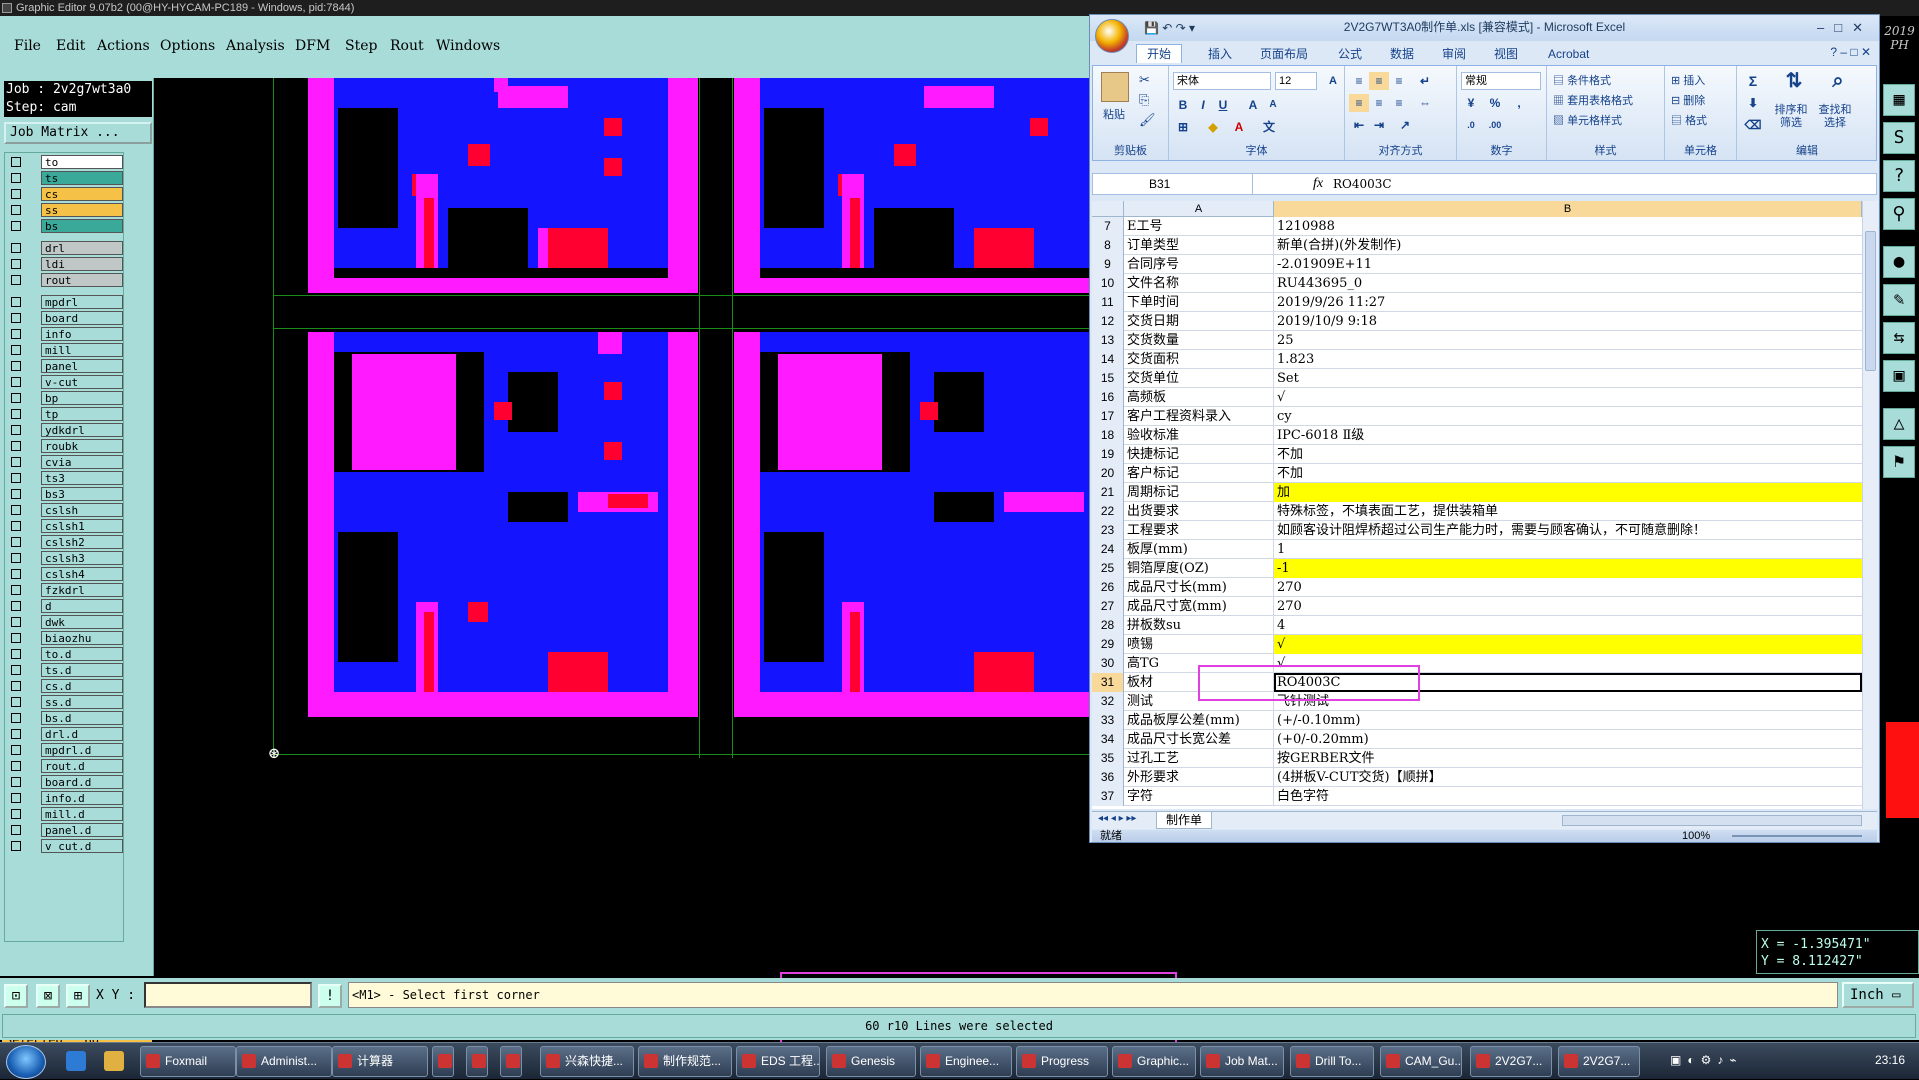 This screenshot has width=1919, height=1080. What do you see at coordinates (1899, 338) in the screenshot?
I see `flip-icon: ⇆` at bounding box center [1899, 338].